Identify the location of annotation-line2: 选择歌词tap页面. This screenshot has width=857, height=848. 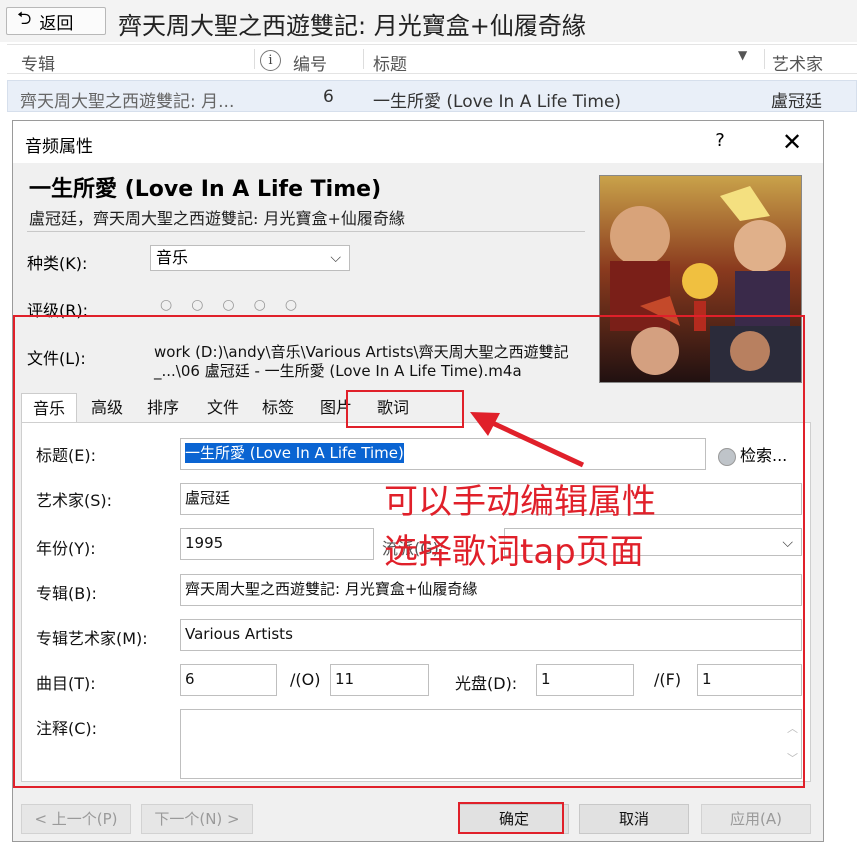
(514, 552).